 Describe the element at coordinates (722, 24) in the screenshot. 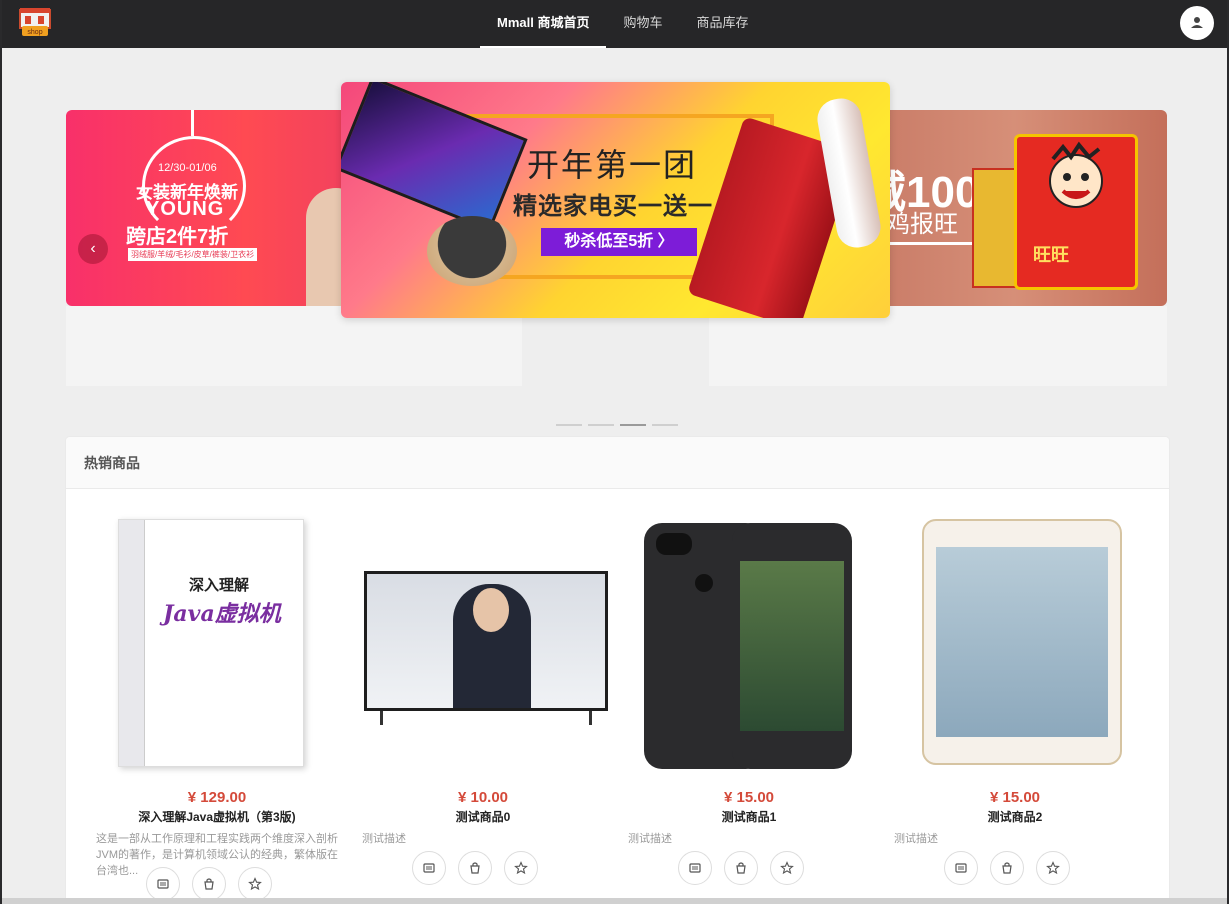

I see `nav-inventory: 商品库存` at that location.